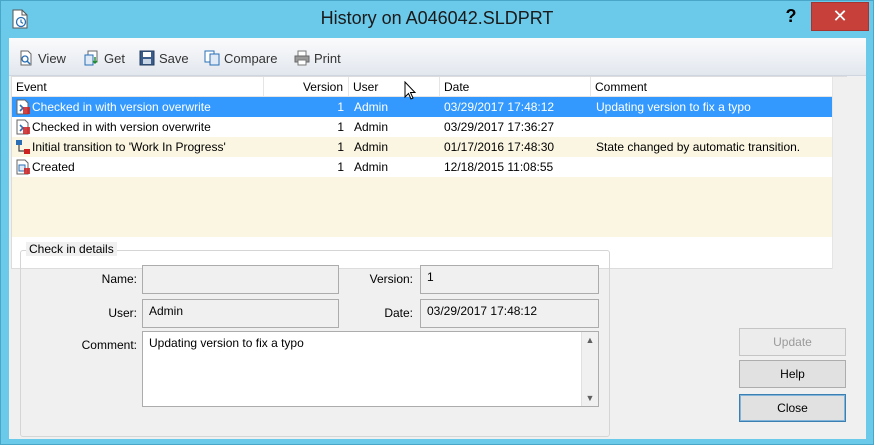 The image size is (874, 445). Describe the element at coordinates (711, 87) in the screenshot. I see `column-header-comment: Comment` at that location.